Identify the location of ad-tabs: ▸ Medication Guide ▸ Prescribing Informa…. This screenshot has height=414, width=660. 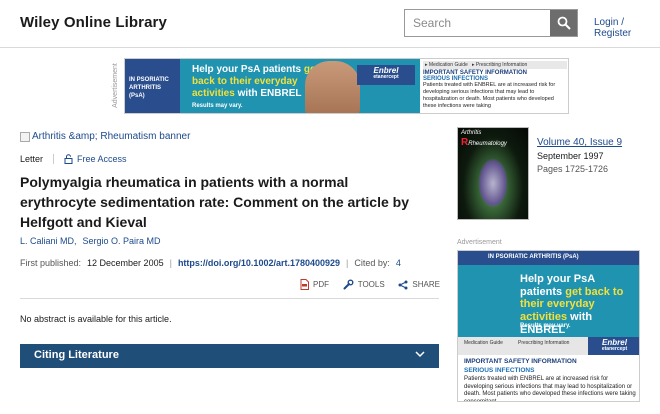
(495, 65).